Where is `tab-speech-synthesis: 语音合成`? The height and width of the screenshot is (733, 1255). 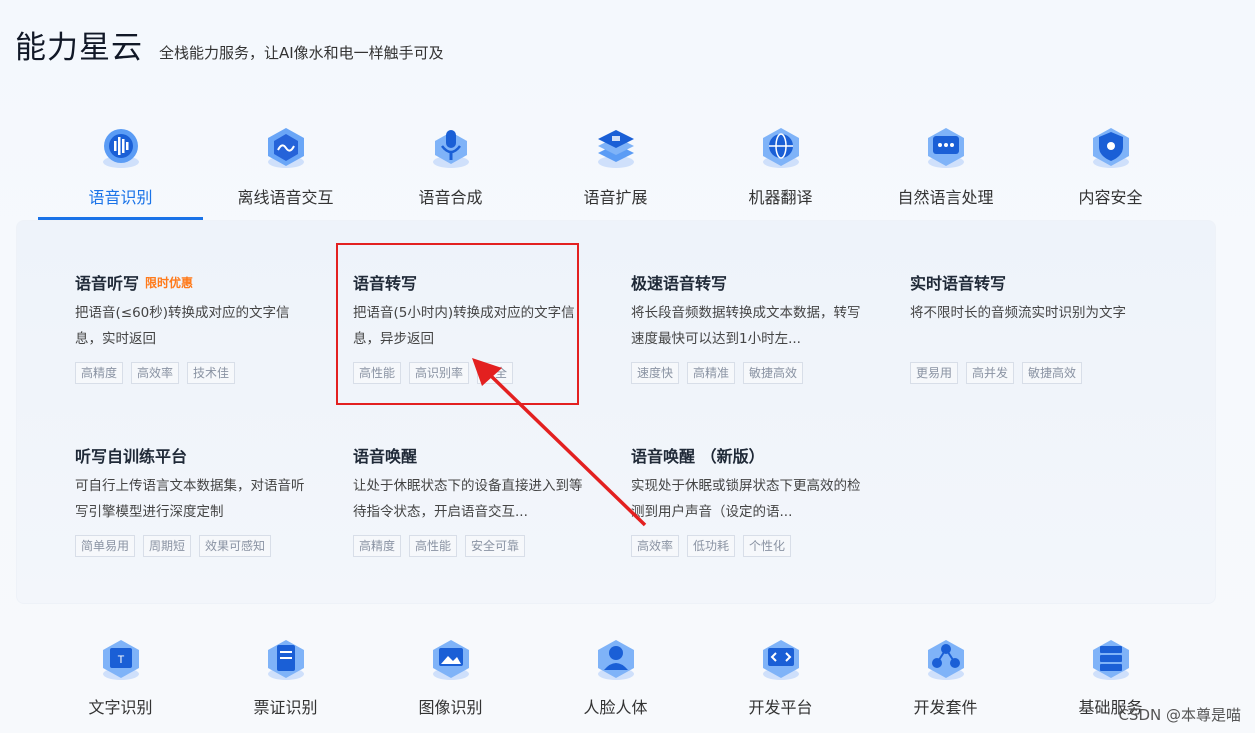
tab-speech-synthesis: 语音合成 is located at coordinates (450, 169).